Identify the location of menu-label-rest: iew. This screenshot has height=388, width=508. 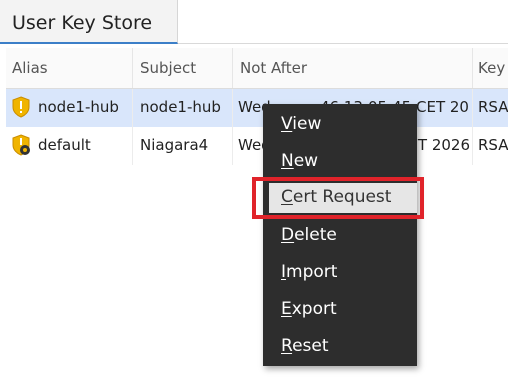
(307, 124).